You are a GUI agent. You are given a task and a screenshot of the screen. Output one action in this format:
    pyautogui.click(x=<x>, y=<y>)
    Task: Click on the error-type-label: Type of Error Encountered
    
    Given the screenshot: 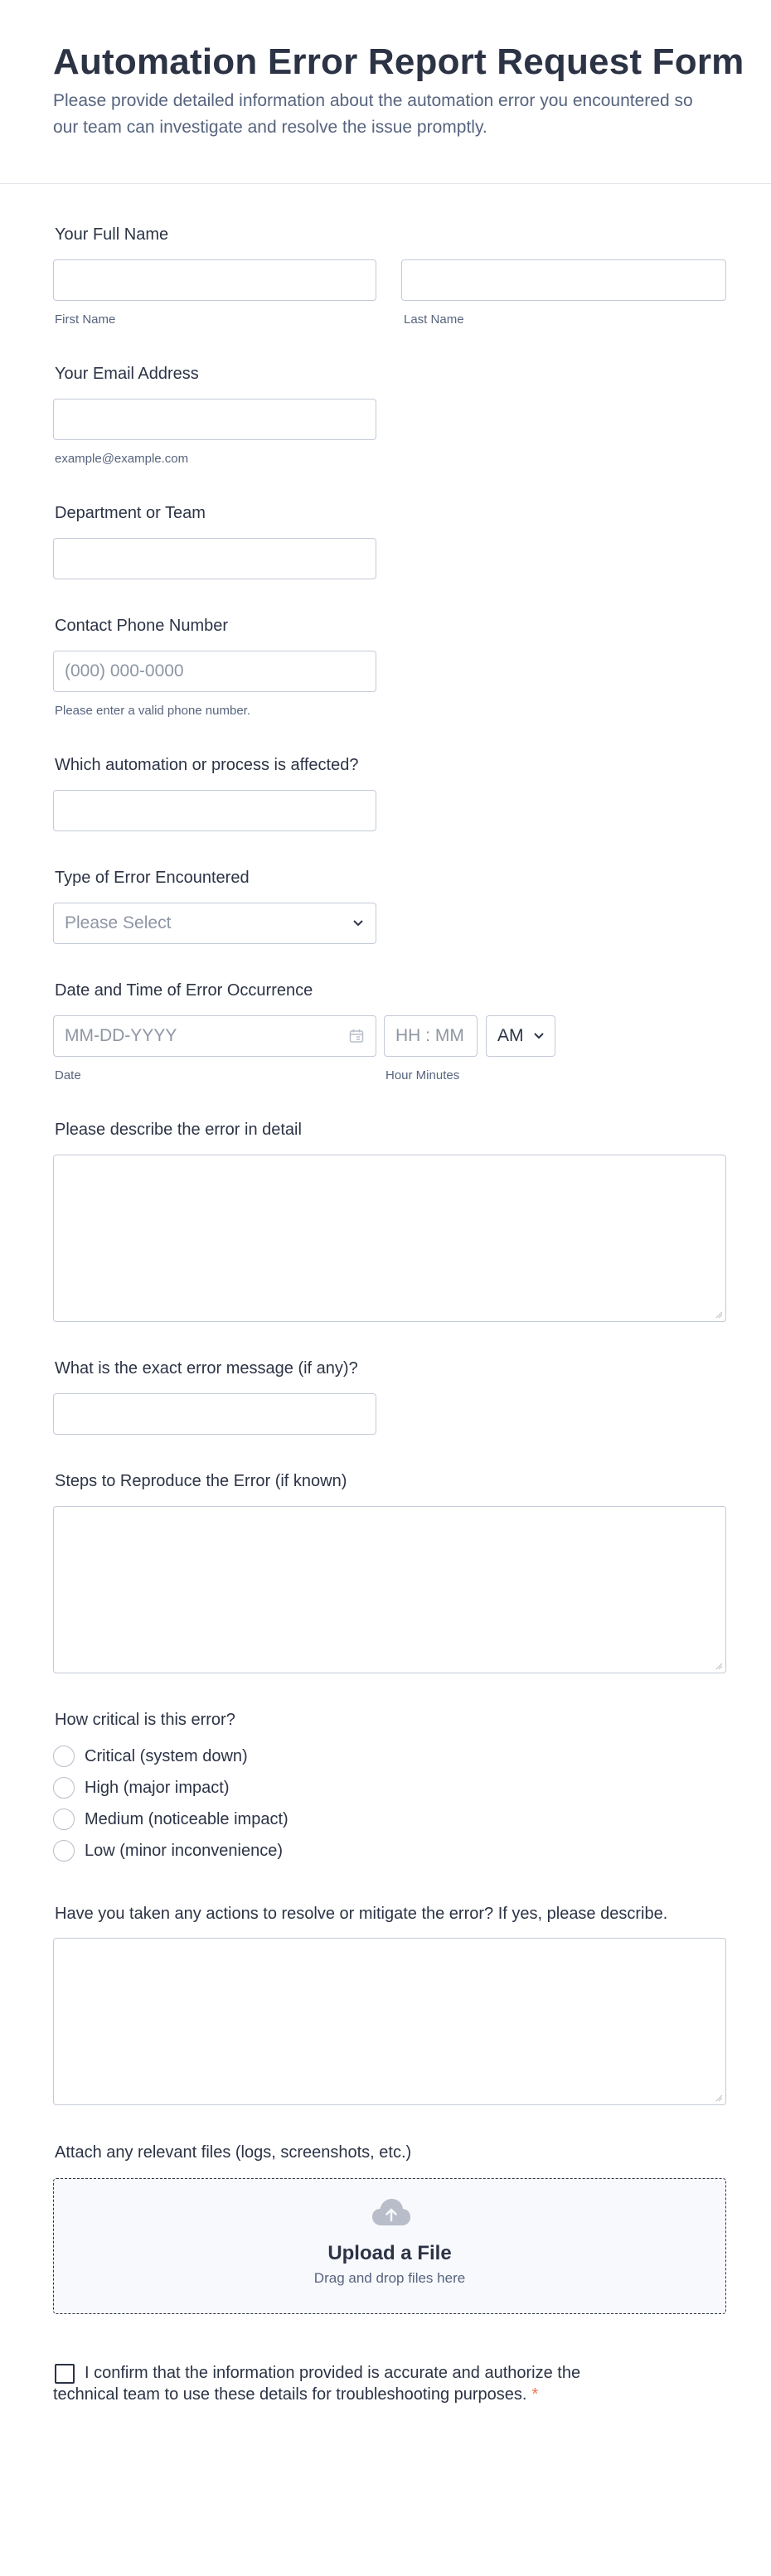 What is the action you would take?
    pyautogui.click(x=152, y=878)
    